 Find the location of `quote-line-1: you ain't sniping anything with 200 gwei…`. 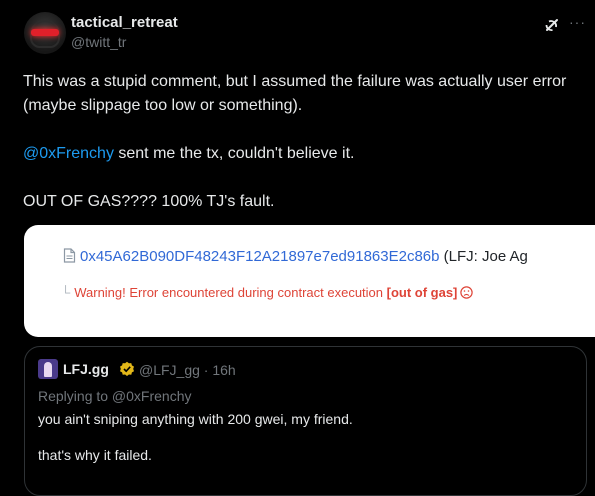

quote-line-1: you ain't sniping anything with 200 gwei… is located at coordinates (195, 419).